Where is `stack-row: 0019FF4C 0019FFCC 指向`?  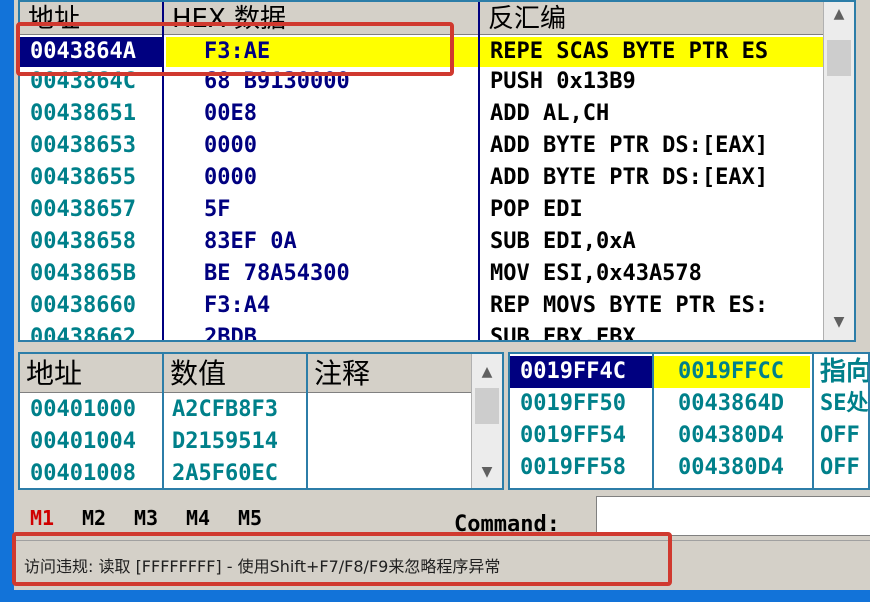 stack-row: 0019FF4C 0019FFCC 指向 is located at coordinates (690, 372).